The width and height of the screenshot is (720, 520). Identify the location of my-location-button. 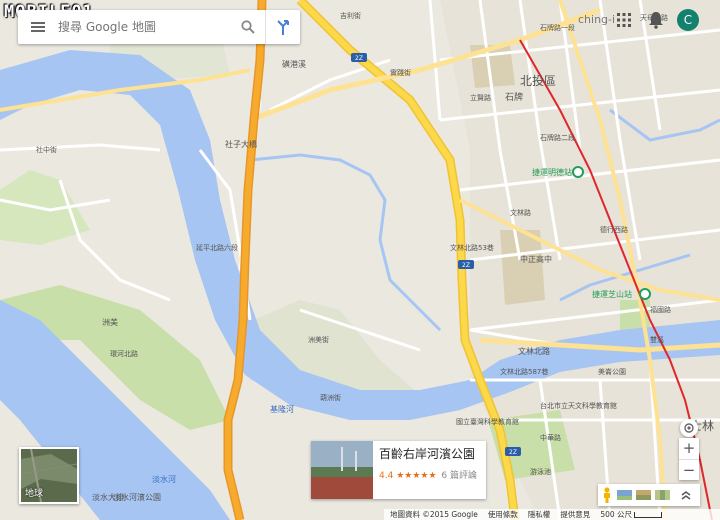
(689, 428).